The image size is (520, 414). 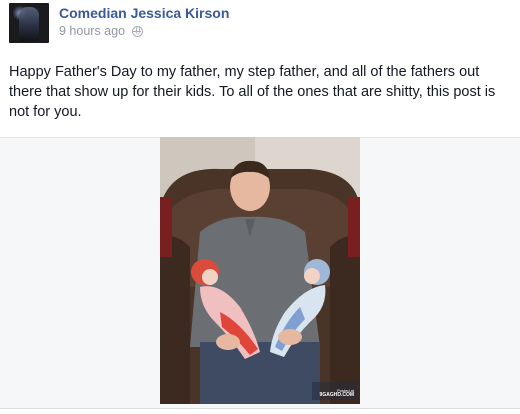 I want to click on author-name: Comedian Jessica Kirson, so click(x=144, y=13).